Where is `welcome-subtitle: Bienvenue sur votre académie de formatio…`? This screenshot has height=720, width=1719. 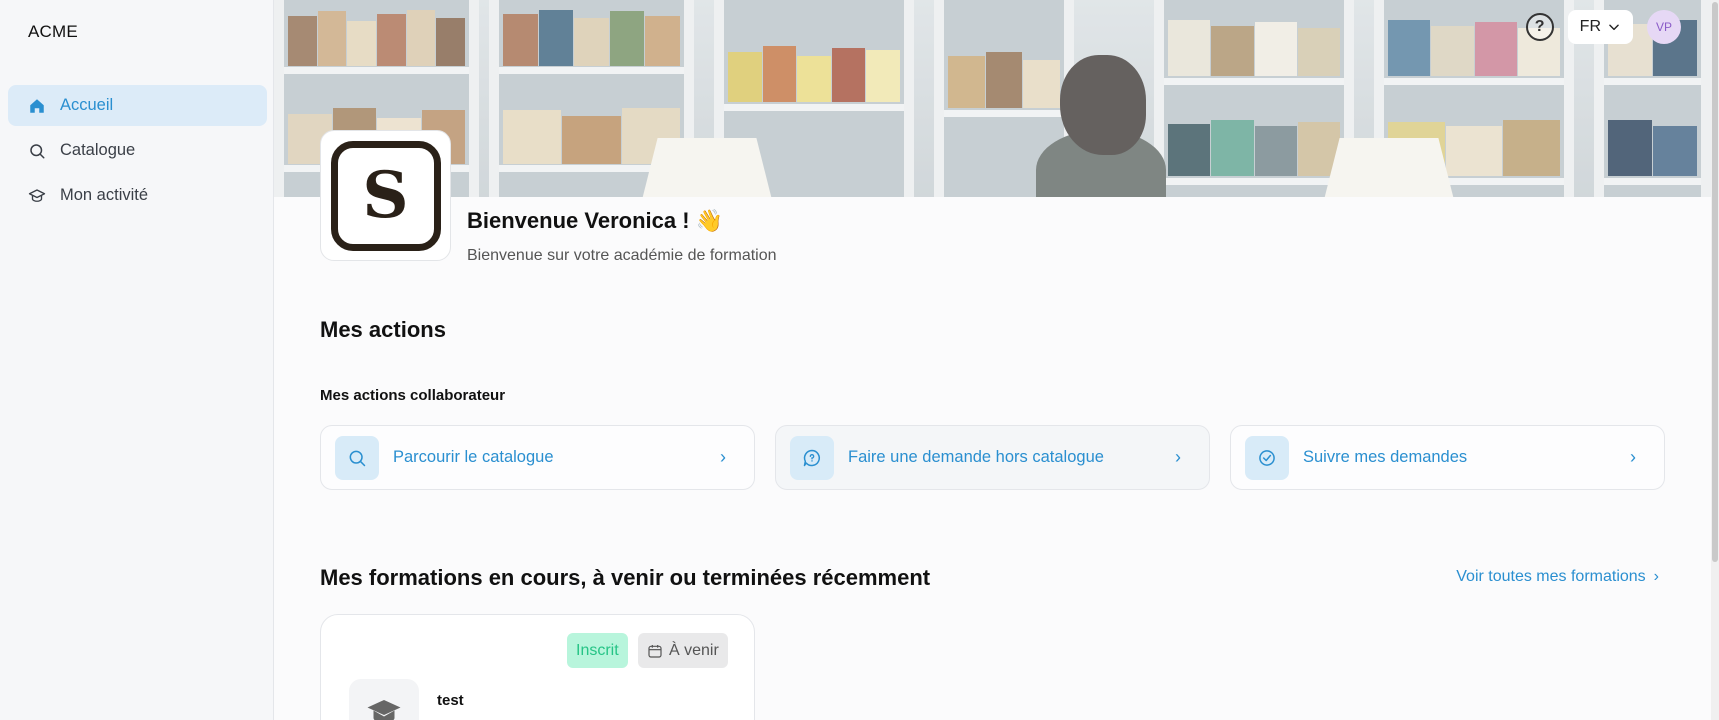
welcome-subtitle: Bienvenue sur votre académie de formatio… is located at coordinates (622, 255).